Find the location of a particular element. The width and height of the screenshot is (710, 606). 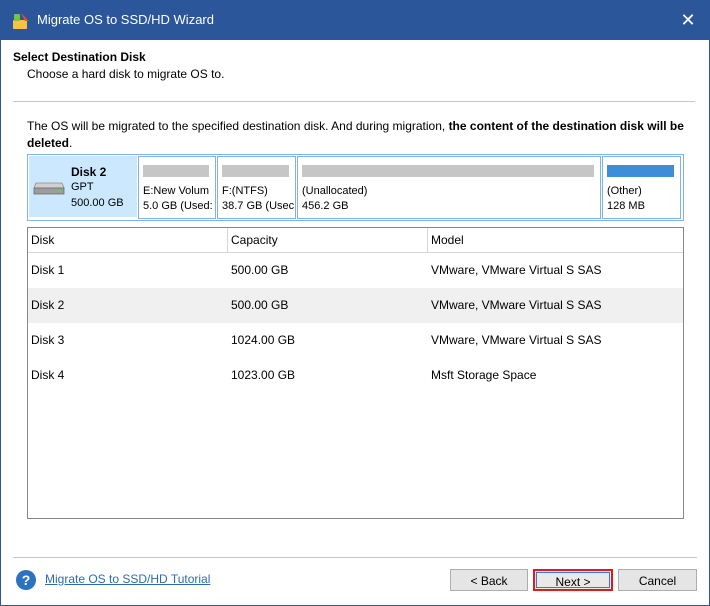

partition-size: 38.7 GB (Usec is located at coordinates (258, 206).